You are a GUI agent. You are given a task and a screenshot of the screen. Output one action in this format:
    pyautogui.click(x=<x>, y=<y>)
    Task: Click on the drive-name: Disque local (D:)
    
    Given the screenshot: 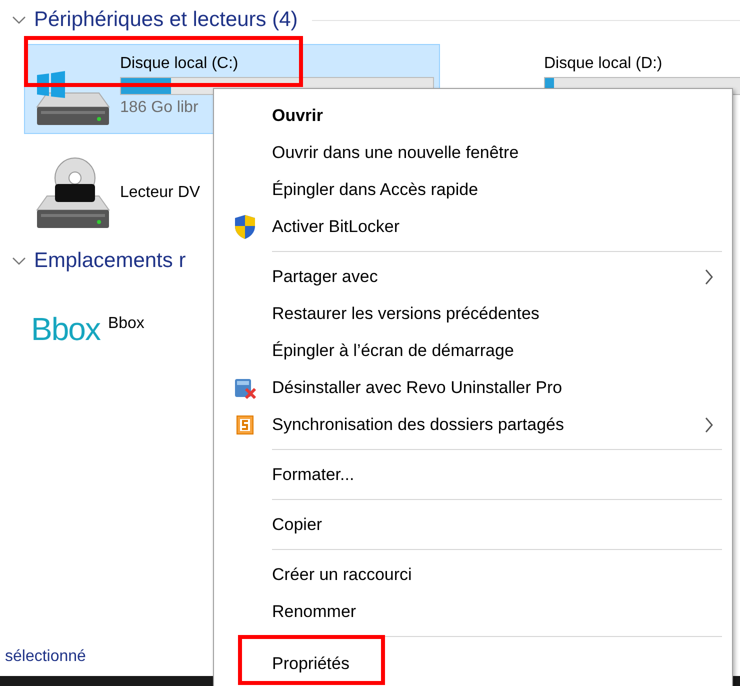 What is the action you would take?
    pyautogui.click(x=603, y=64)
    